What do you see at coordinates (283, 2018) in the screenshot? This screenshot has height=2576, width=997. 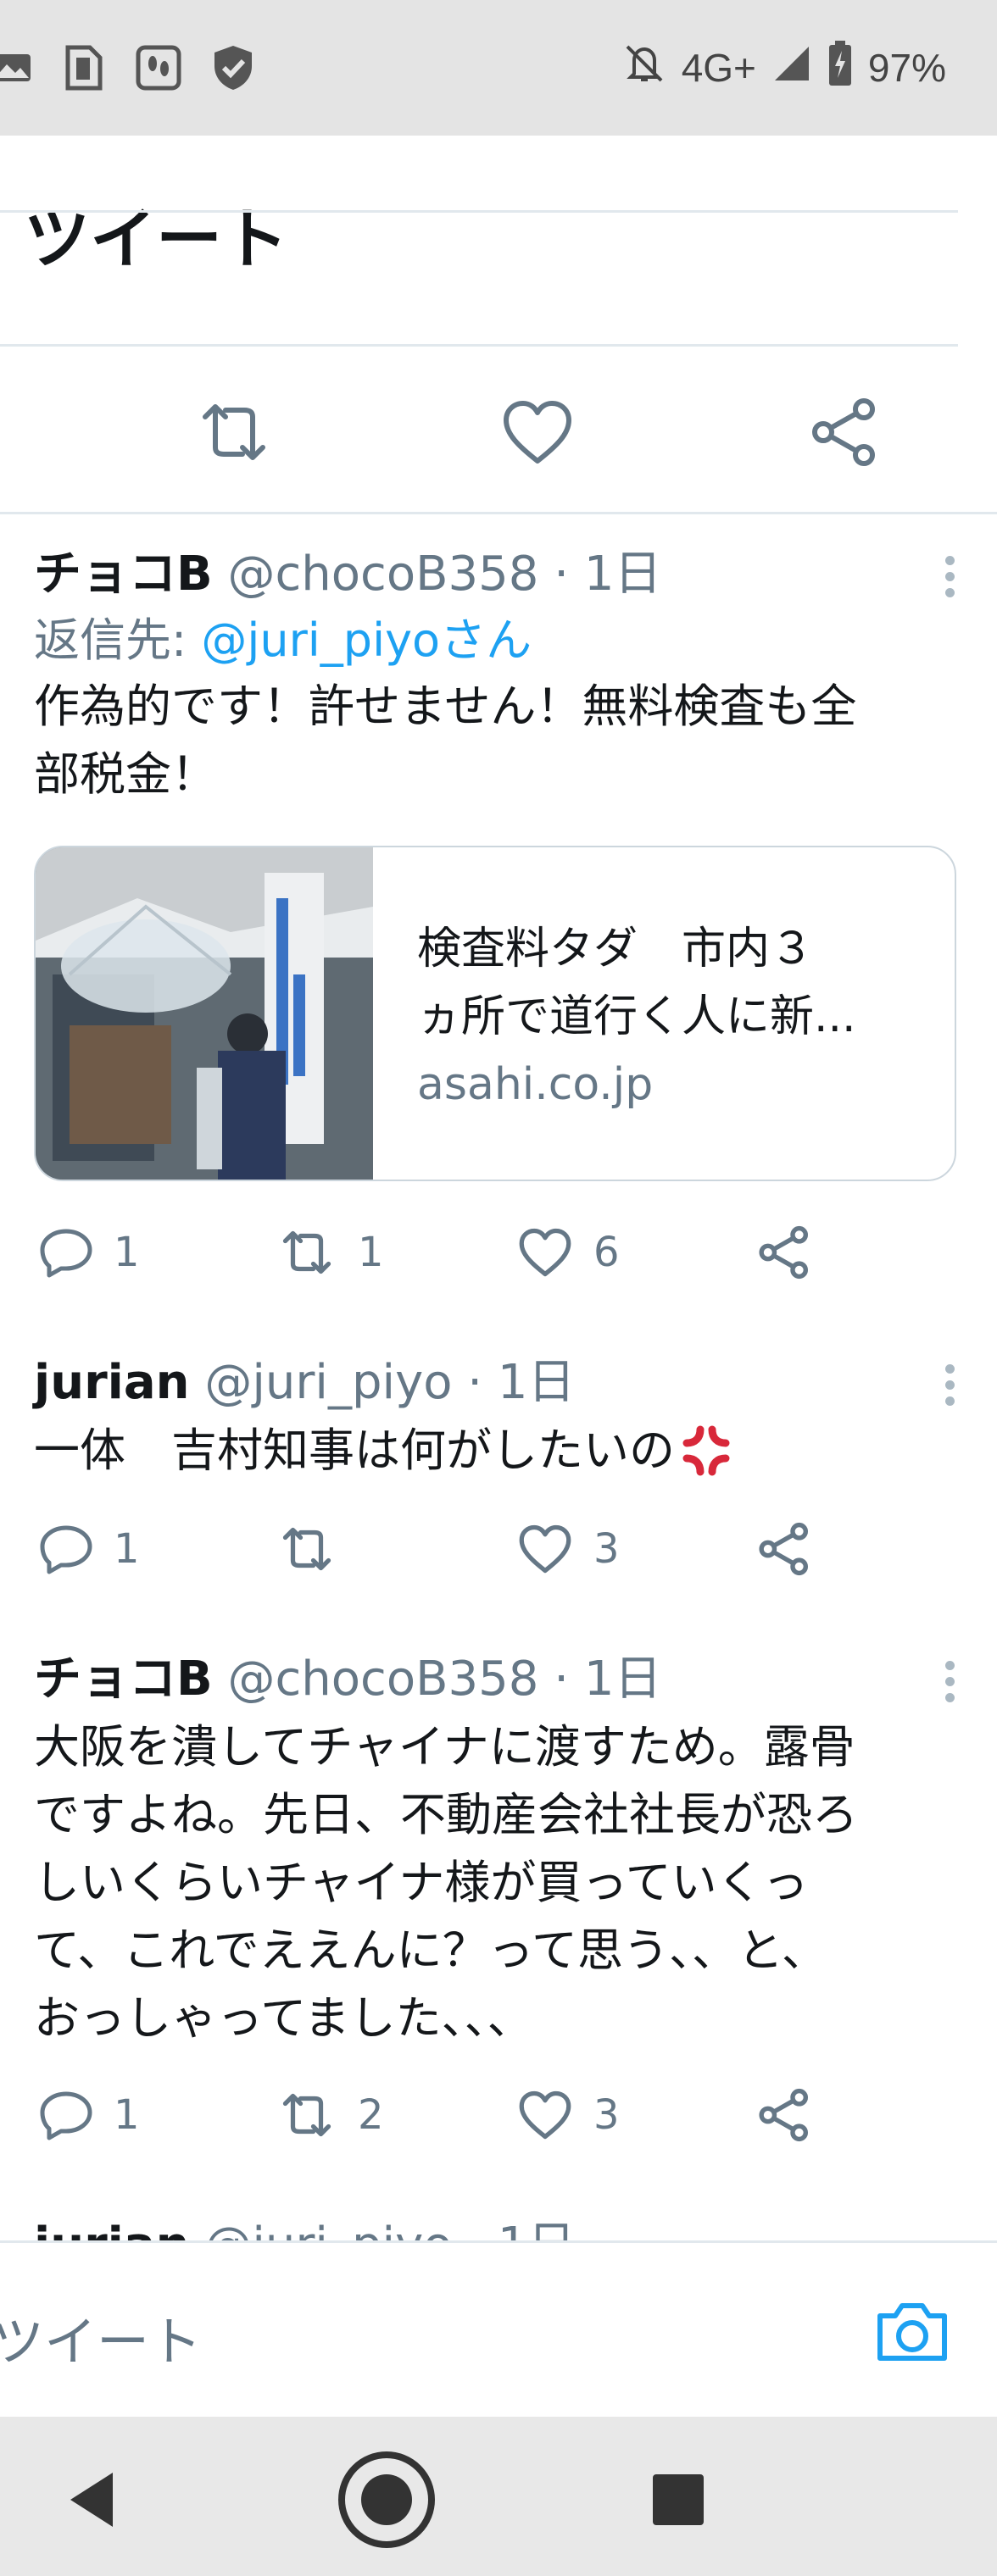 I see `tweet-text-line: おっしゃってました、、、` at bounding box center [283, 2018].